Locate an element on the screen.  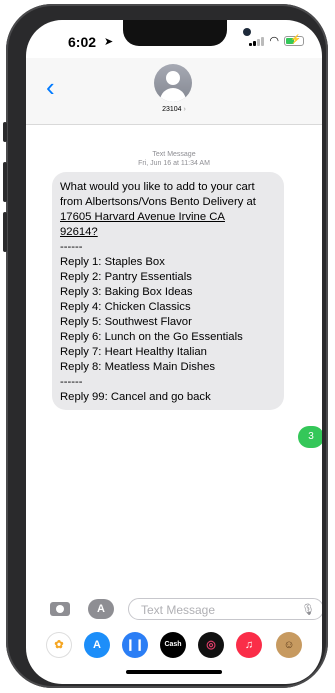
app-glyph: ☺ is located at coordinates (289, 645).